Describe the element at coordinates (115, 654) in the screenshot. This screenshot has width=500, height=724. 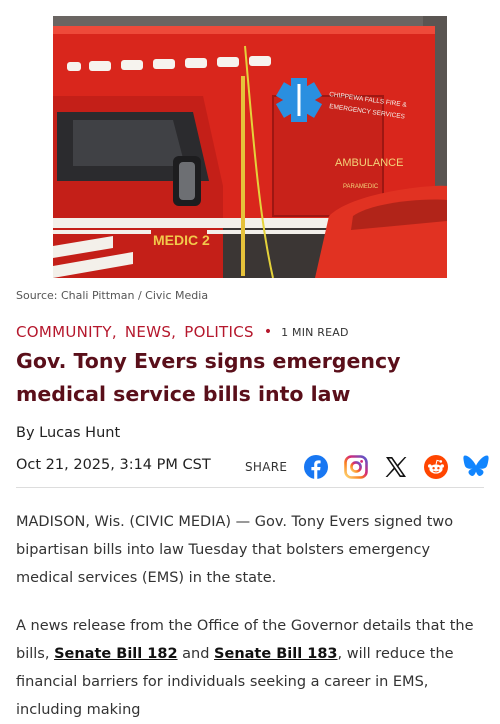
I see `senate-bill-182-link: Senate Bill 182` at that location.